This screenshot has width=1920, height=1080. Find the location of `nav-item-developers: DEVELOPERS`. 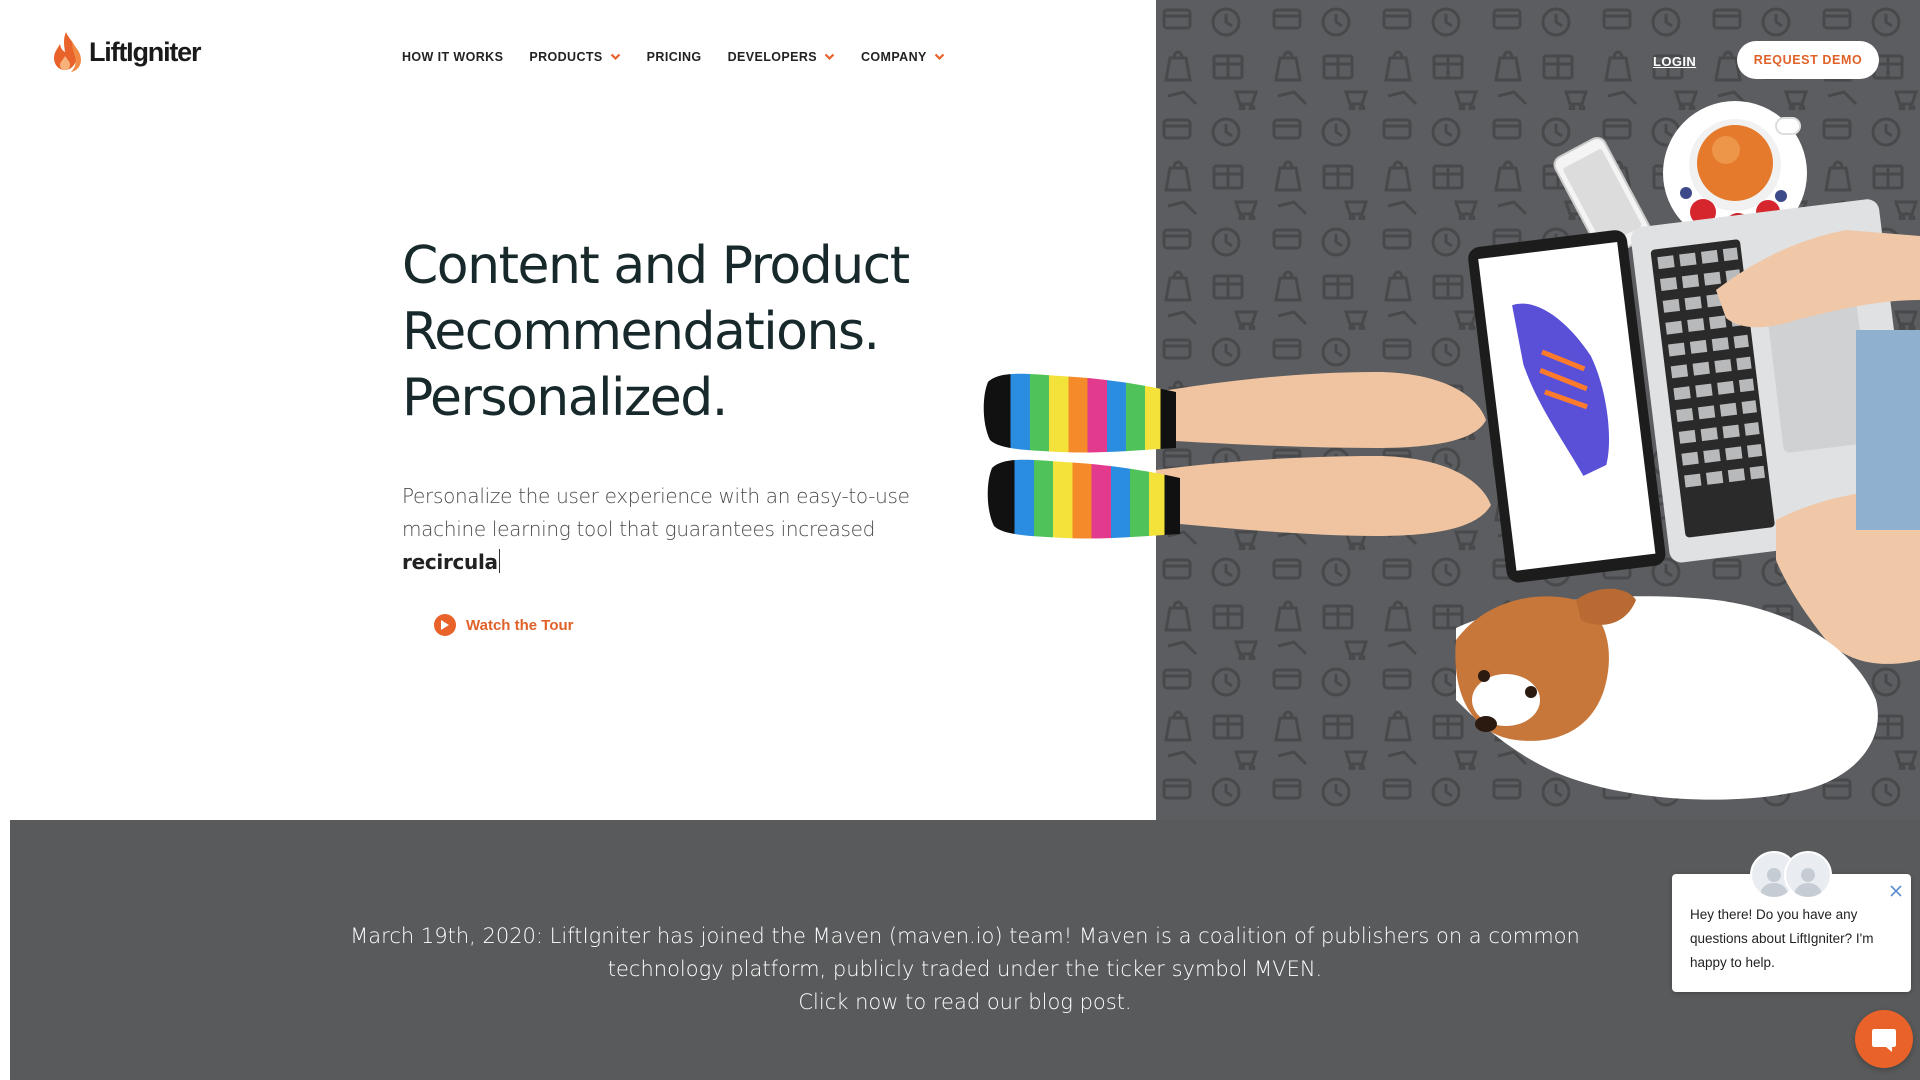

nav-item-developers: DEVELOPERS is located at coordinates (781, 57).